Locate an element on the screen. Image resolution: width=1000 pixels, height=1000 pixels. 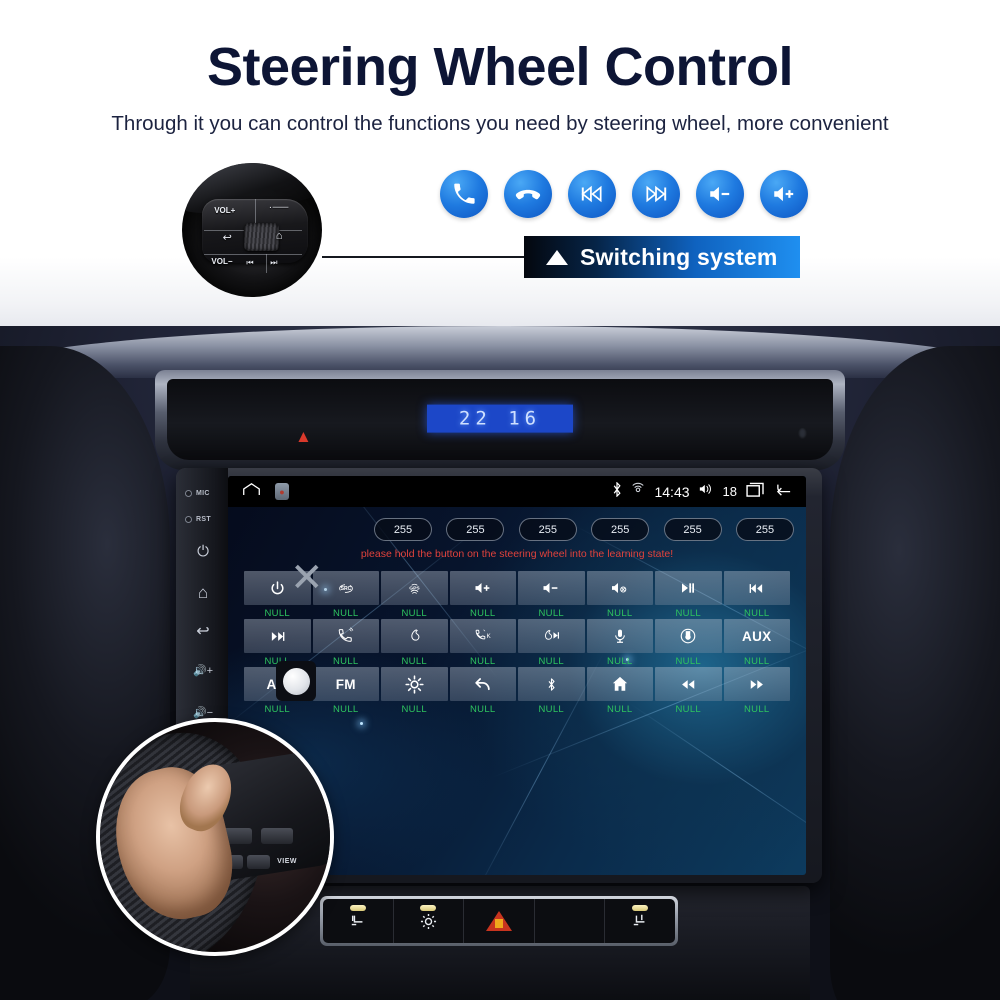
vol-down-icon is located at coordinates (551, 588).